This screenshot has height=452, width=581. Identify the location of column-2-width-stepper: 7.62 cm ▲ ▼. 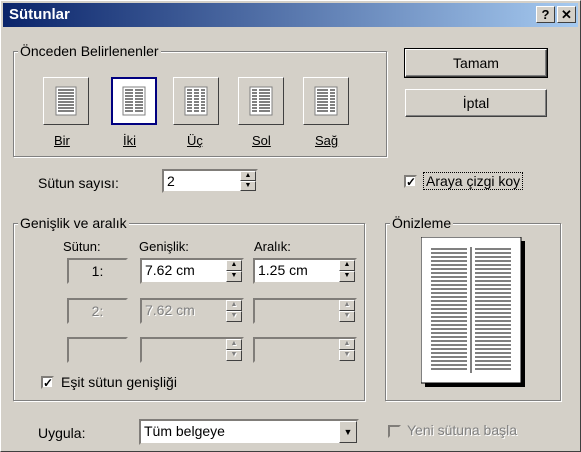
(192, 311).